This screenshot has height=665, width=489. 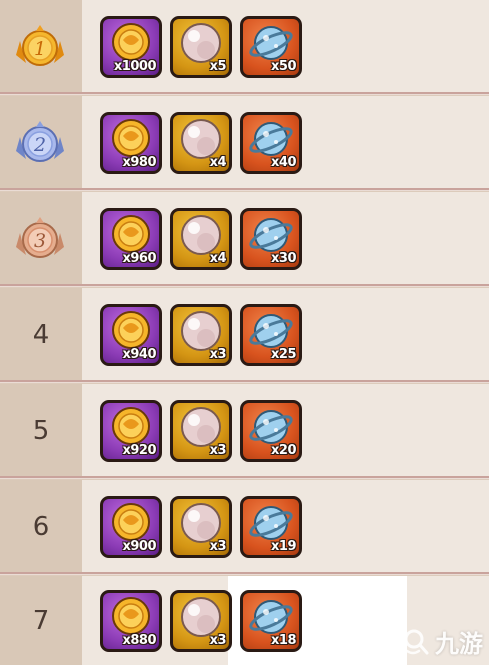 I want to click on reward-item-orb: x50, so click(x=271, y=47).